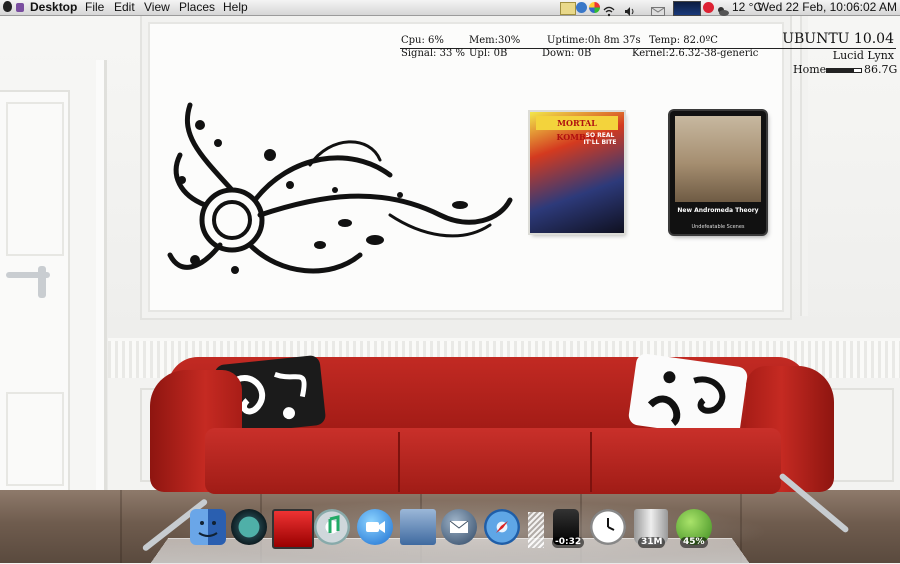 This screenshot has height=564, width=900. What do you see at coordinates (827, 7) in the screenshot?
I see `clock-display: Wed 22 Feb, 10:06:02 AM` at bounding box center [827, 7].